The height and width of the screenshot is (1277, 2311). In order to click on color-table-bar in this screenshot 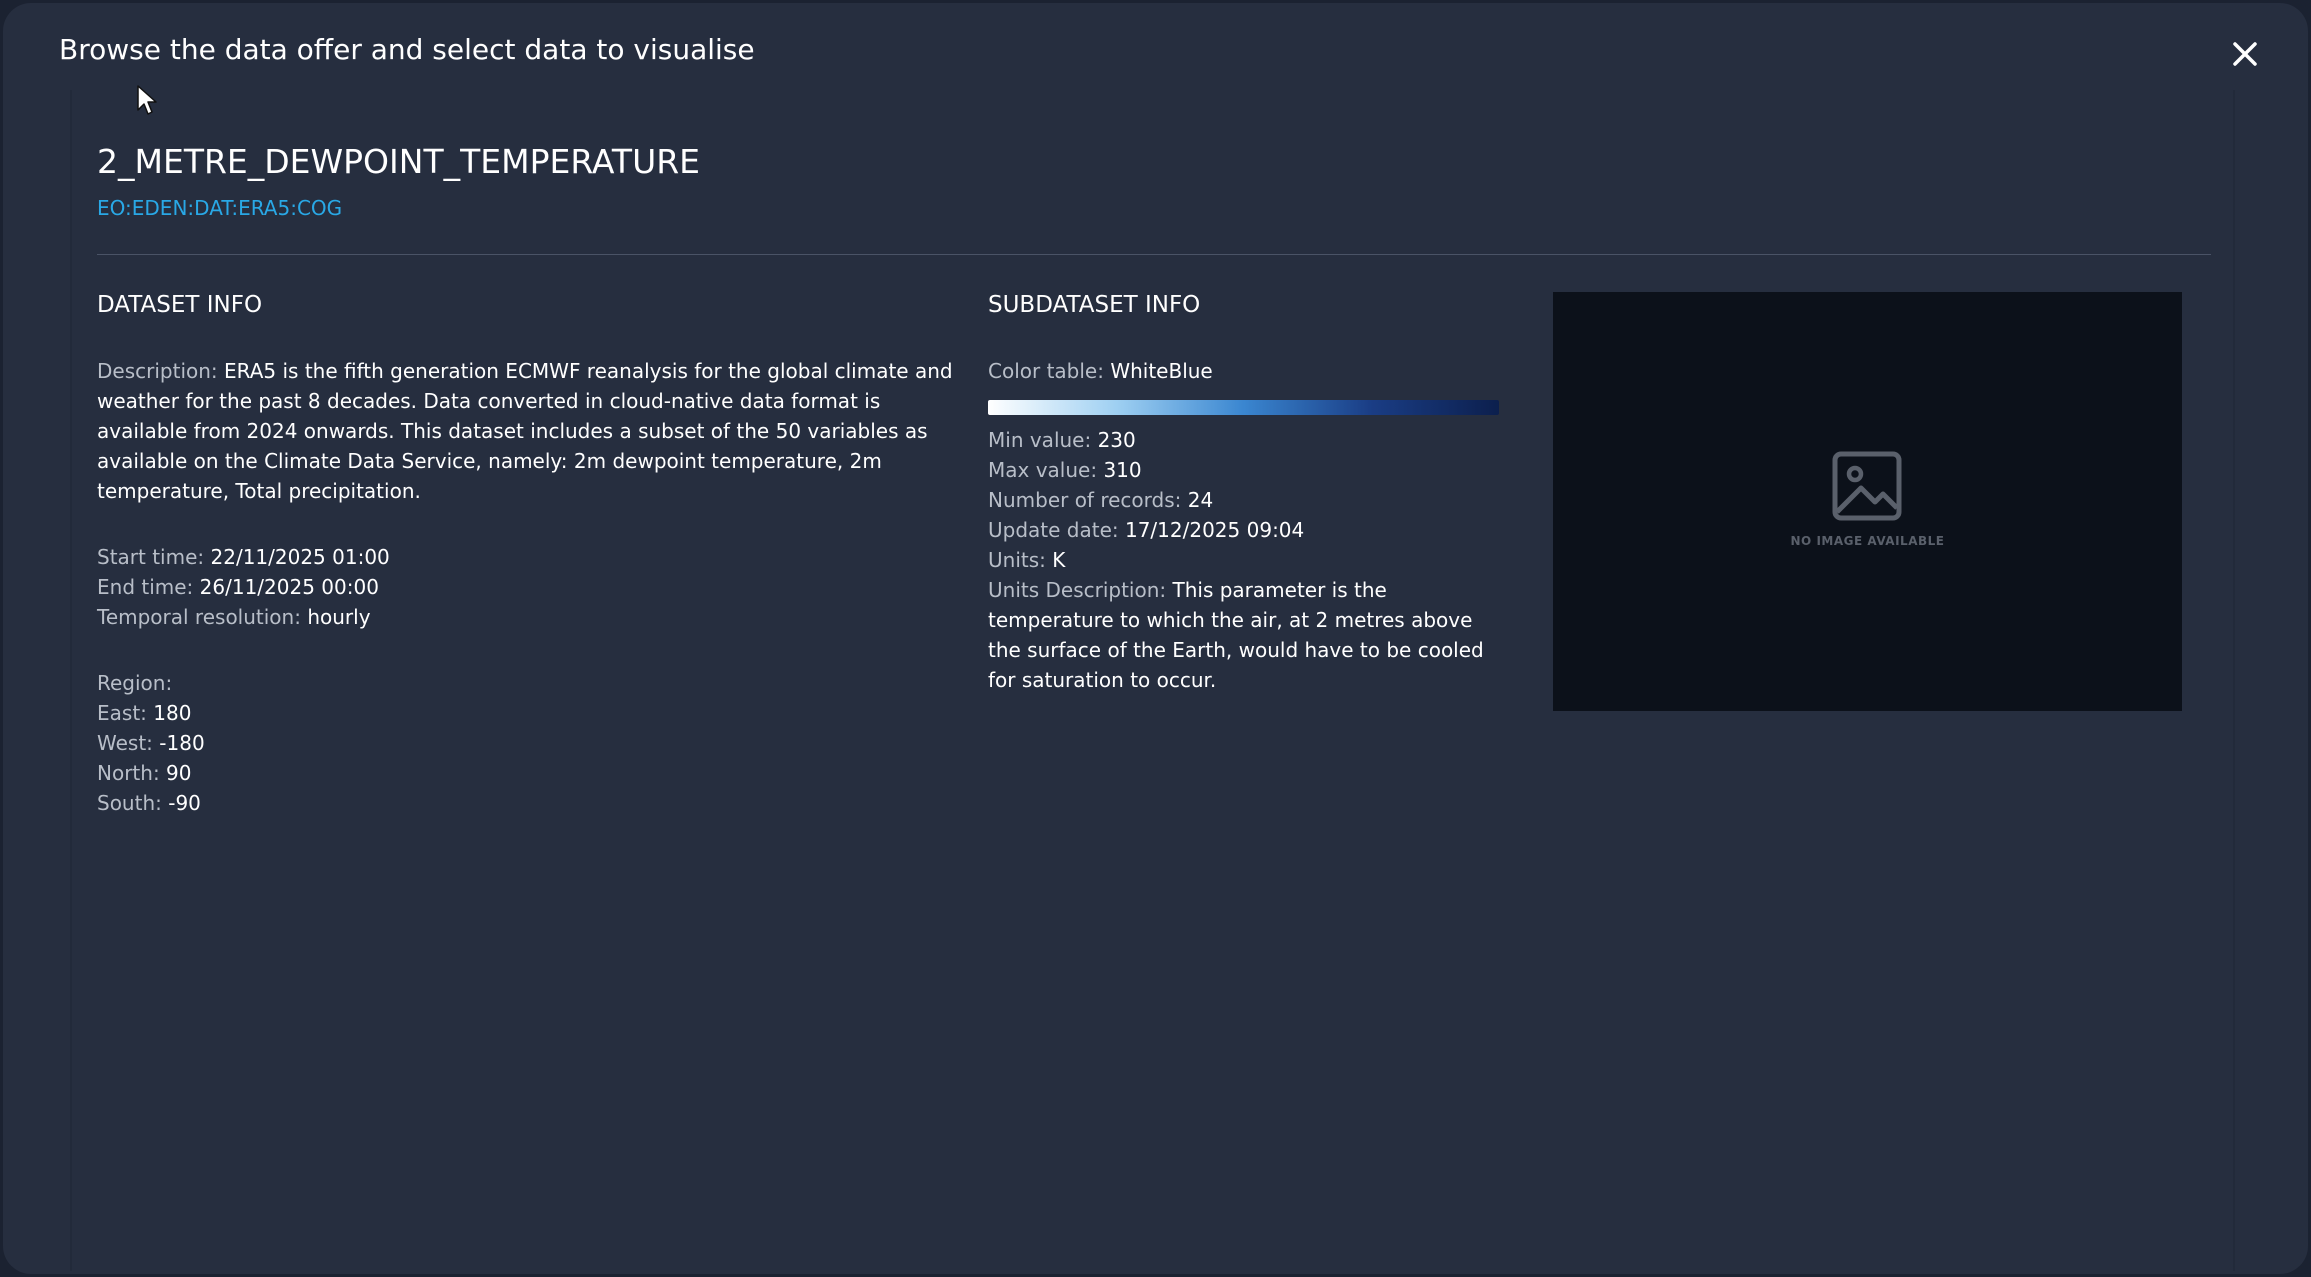, I will do `click(1243, 407)`.